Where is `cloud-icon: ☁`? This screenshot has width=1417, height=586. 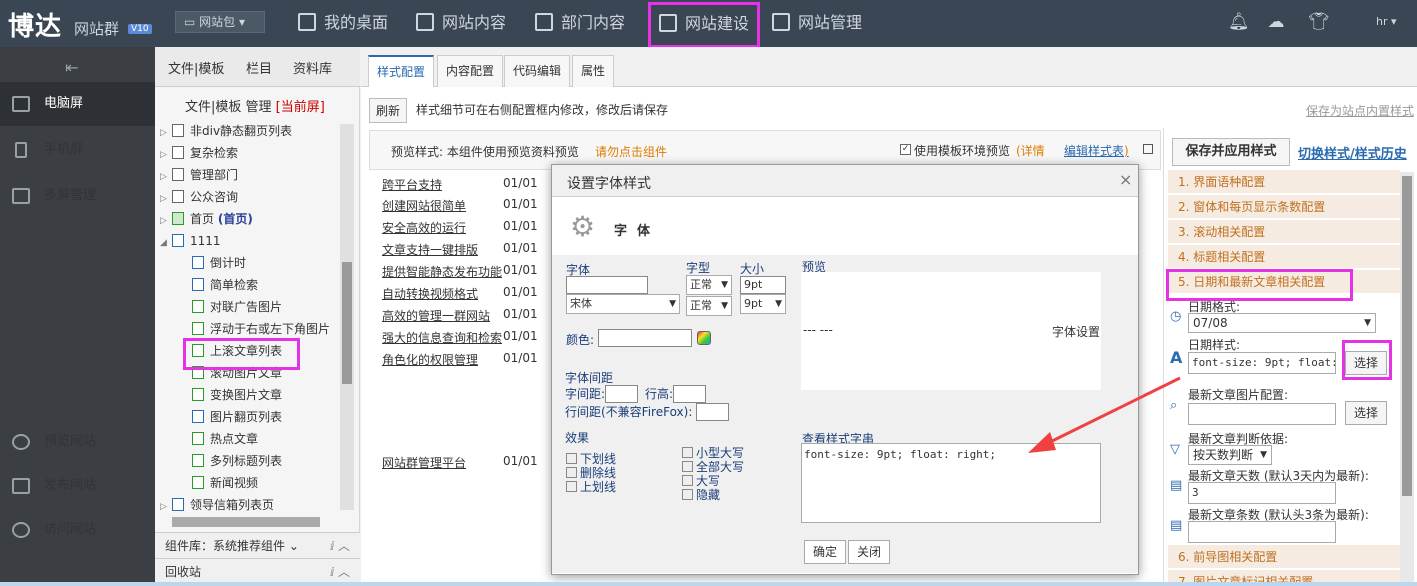
cloud-icon: ☁ is located at coordinates (1276, 22).